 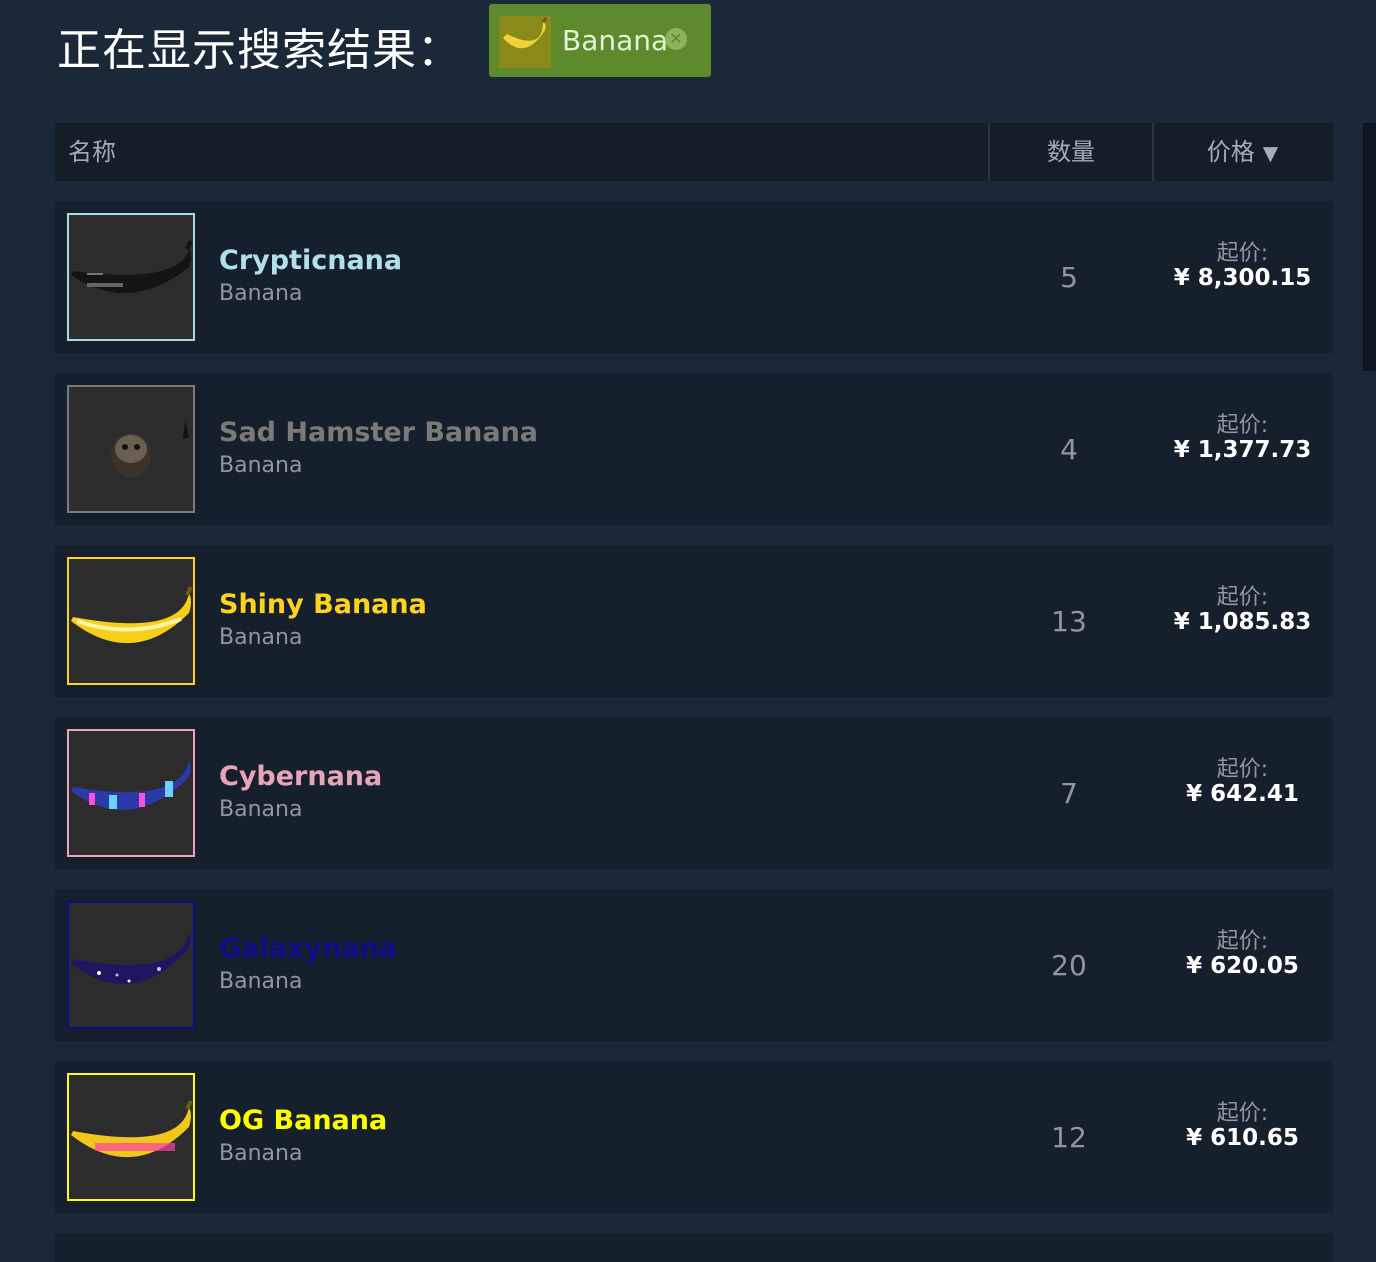 What do you see at coordinates (1071, 152) in the screenshot?
I see `column-header-quantity: 数量` at bounding box center [1071, 152].